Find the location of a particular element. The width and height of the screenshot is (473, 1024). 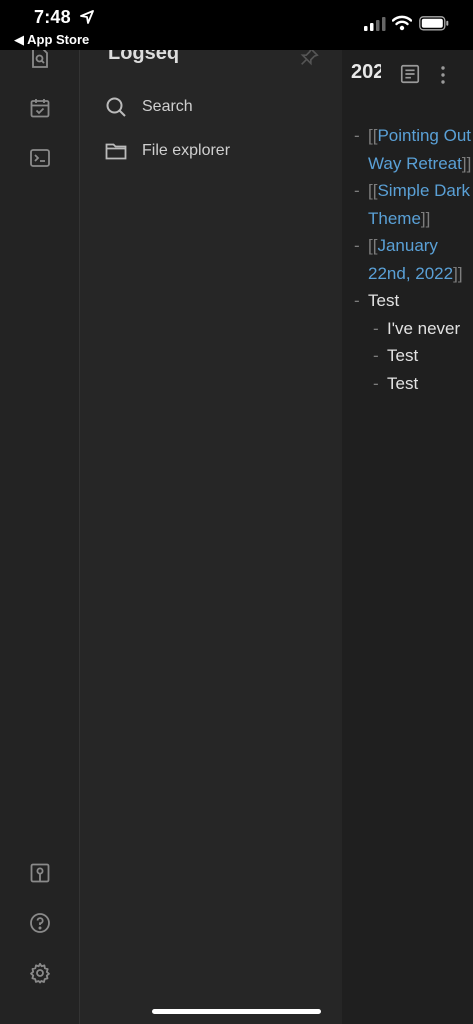

list-item: - [[Pointing Out Way Retreat]] is located at coordinates (413, 149).